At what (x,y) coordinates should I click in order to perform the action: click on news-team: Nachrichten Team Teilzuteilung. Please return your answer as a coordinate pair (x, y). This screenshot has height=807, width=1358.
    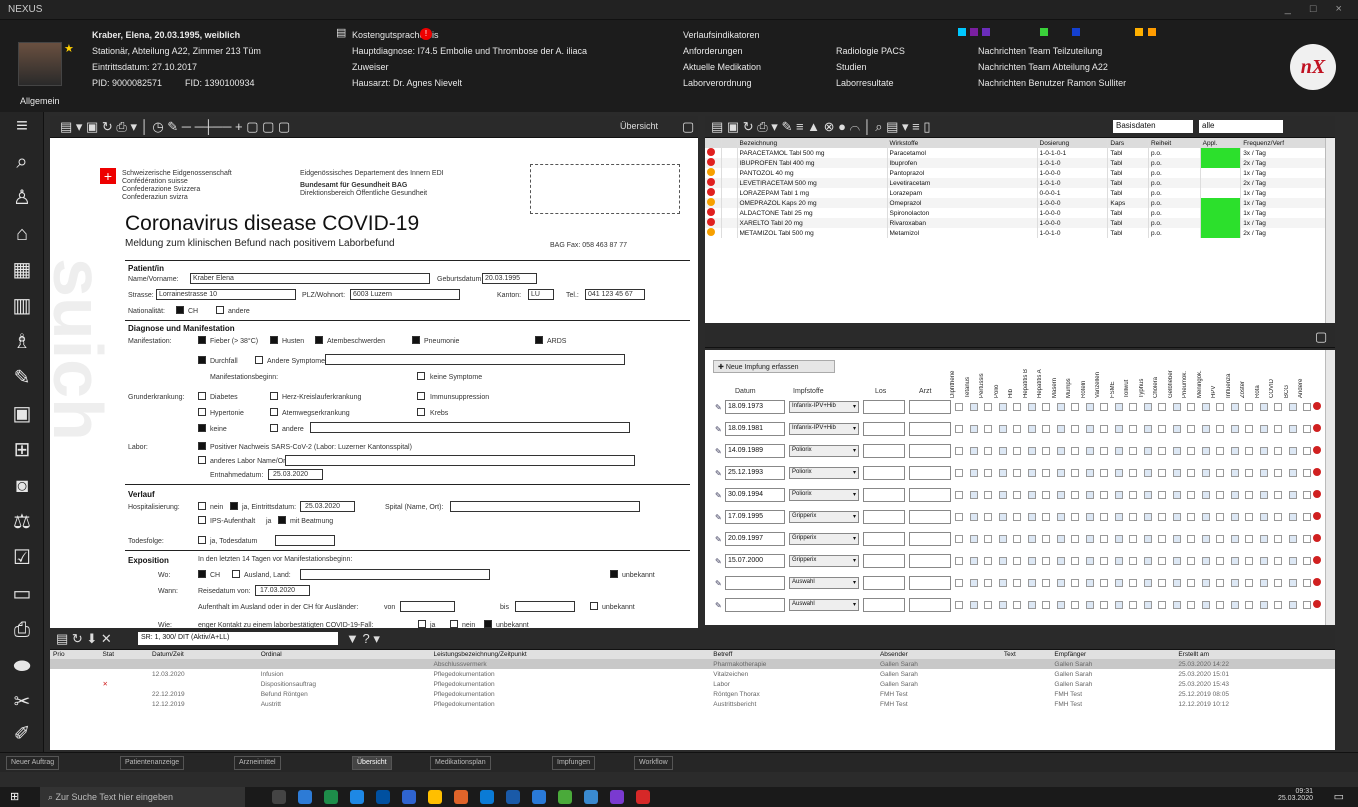
    Looking at the image, I should click on (1040, 51).